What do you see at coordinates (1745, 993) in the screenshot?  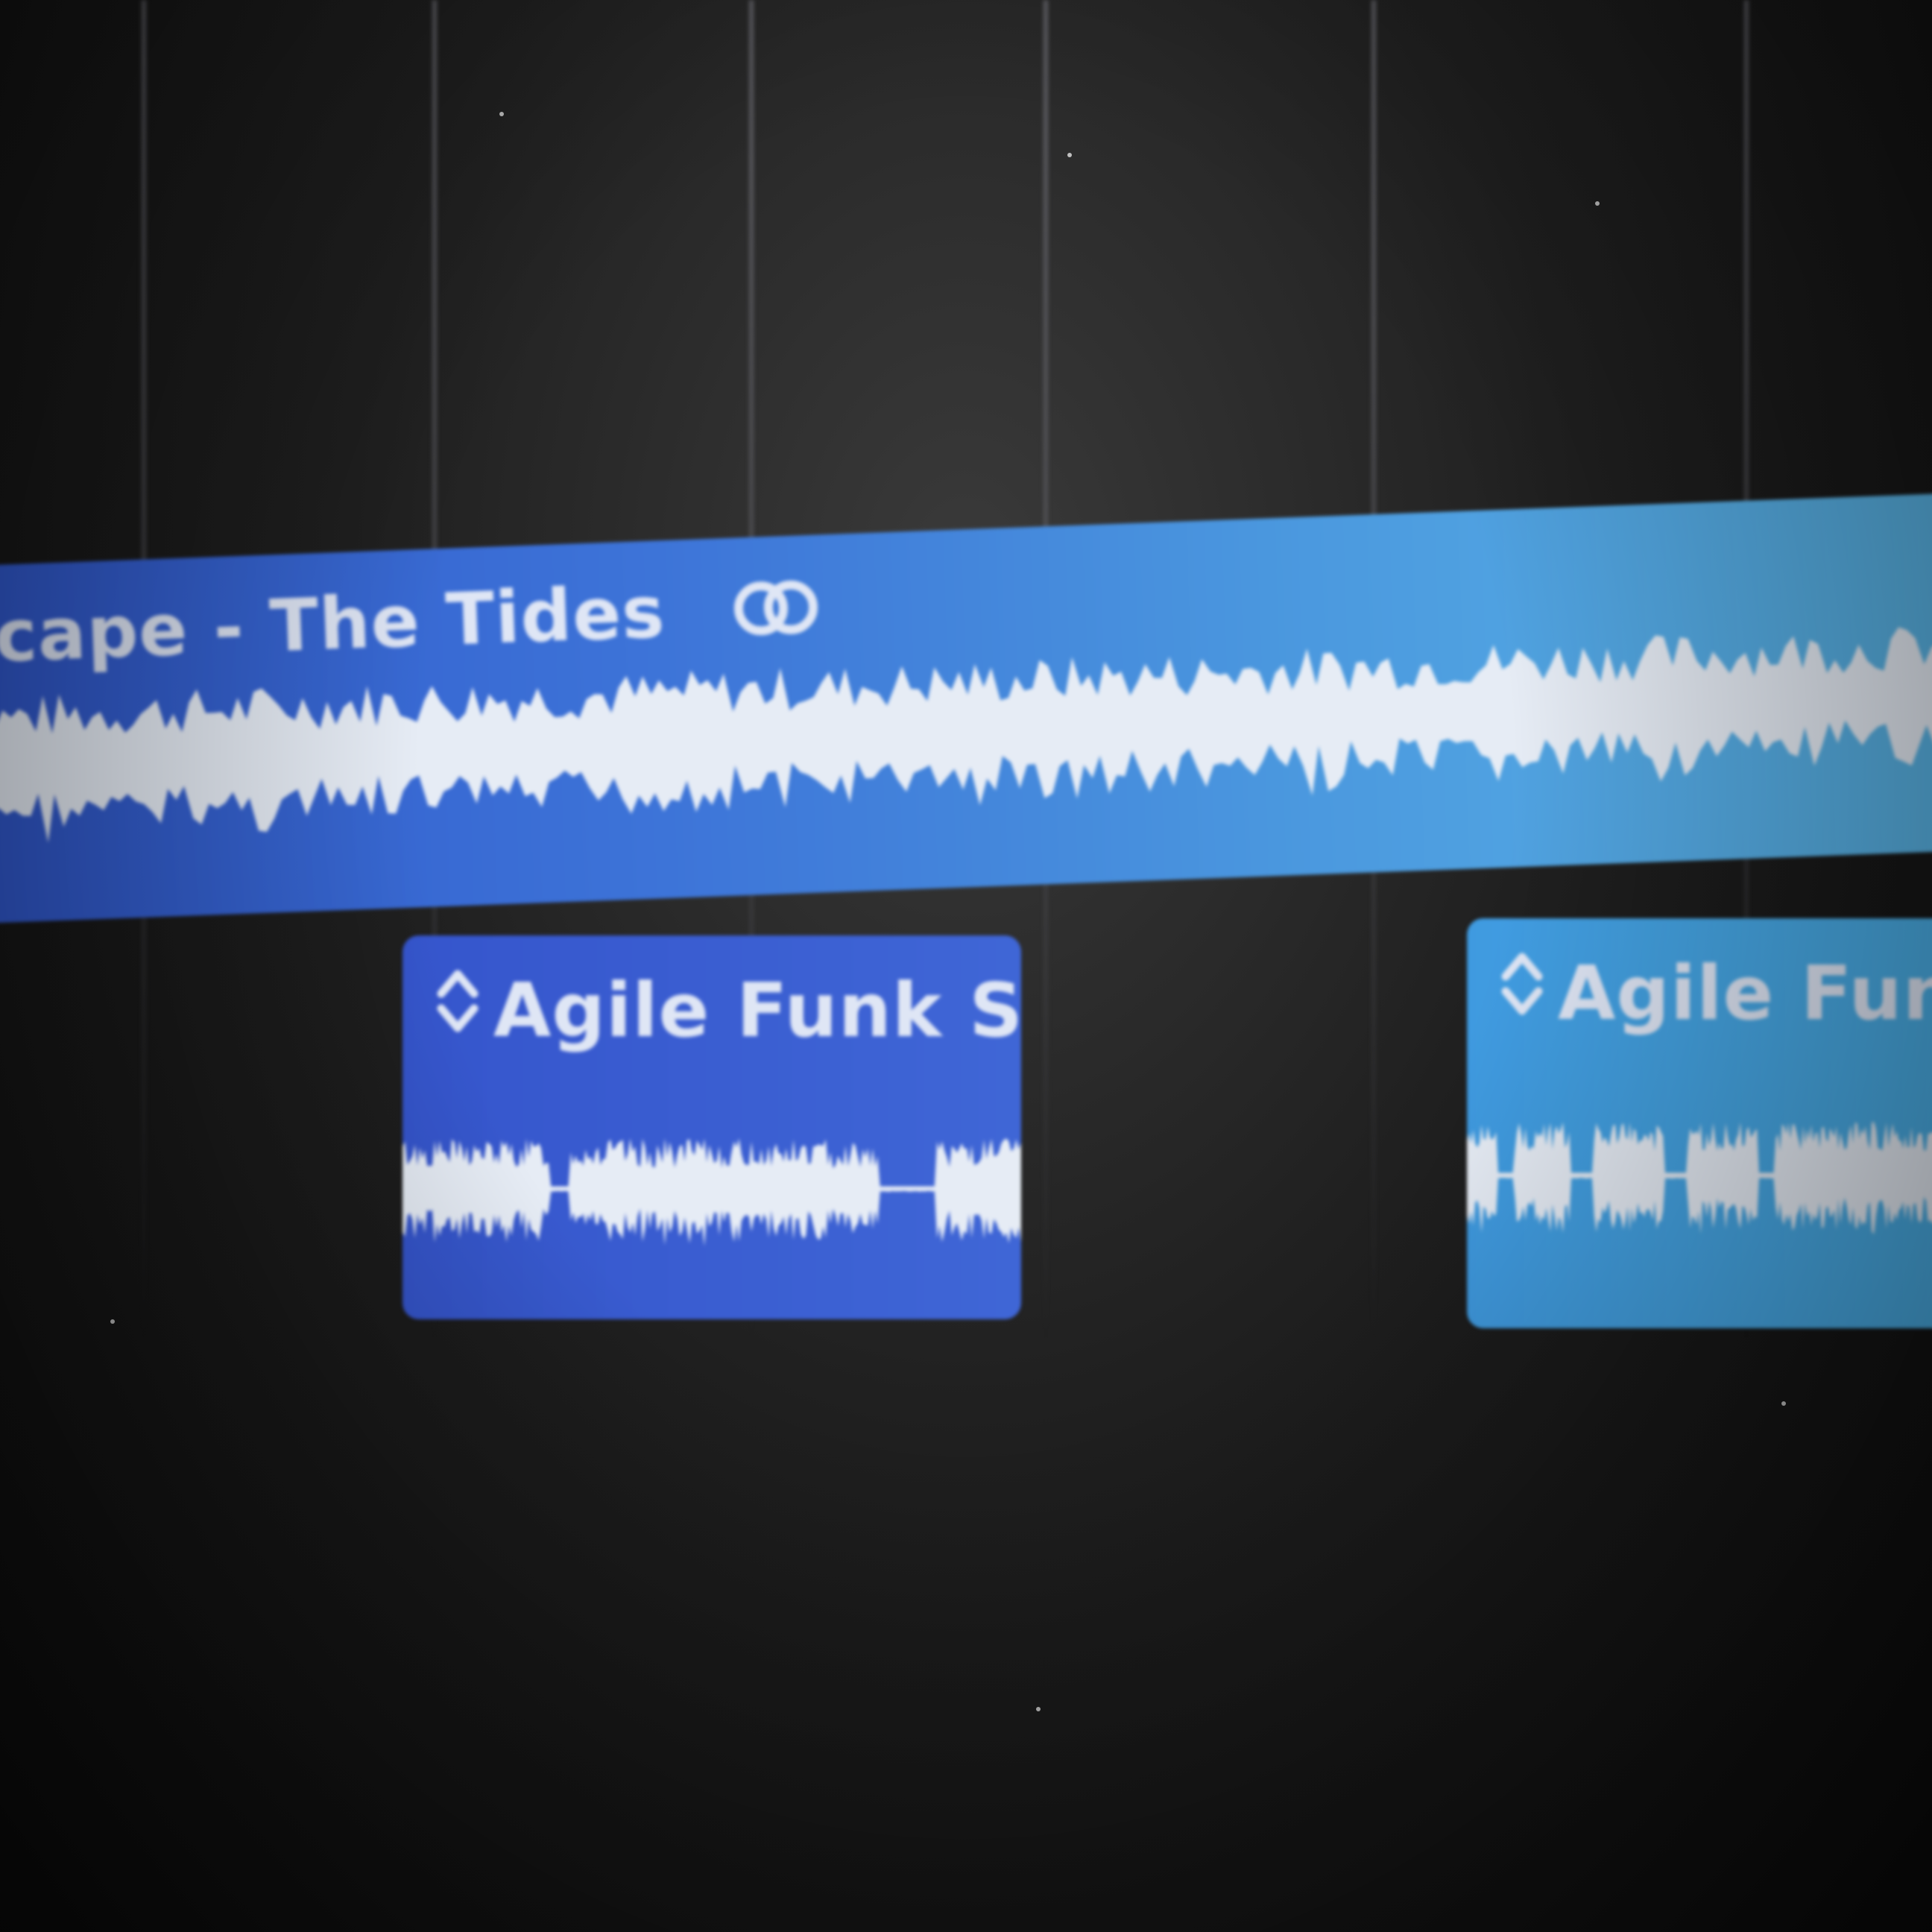 I see `region-name: Agile Fun` at bounding box center [1745, 993].